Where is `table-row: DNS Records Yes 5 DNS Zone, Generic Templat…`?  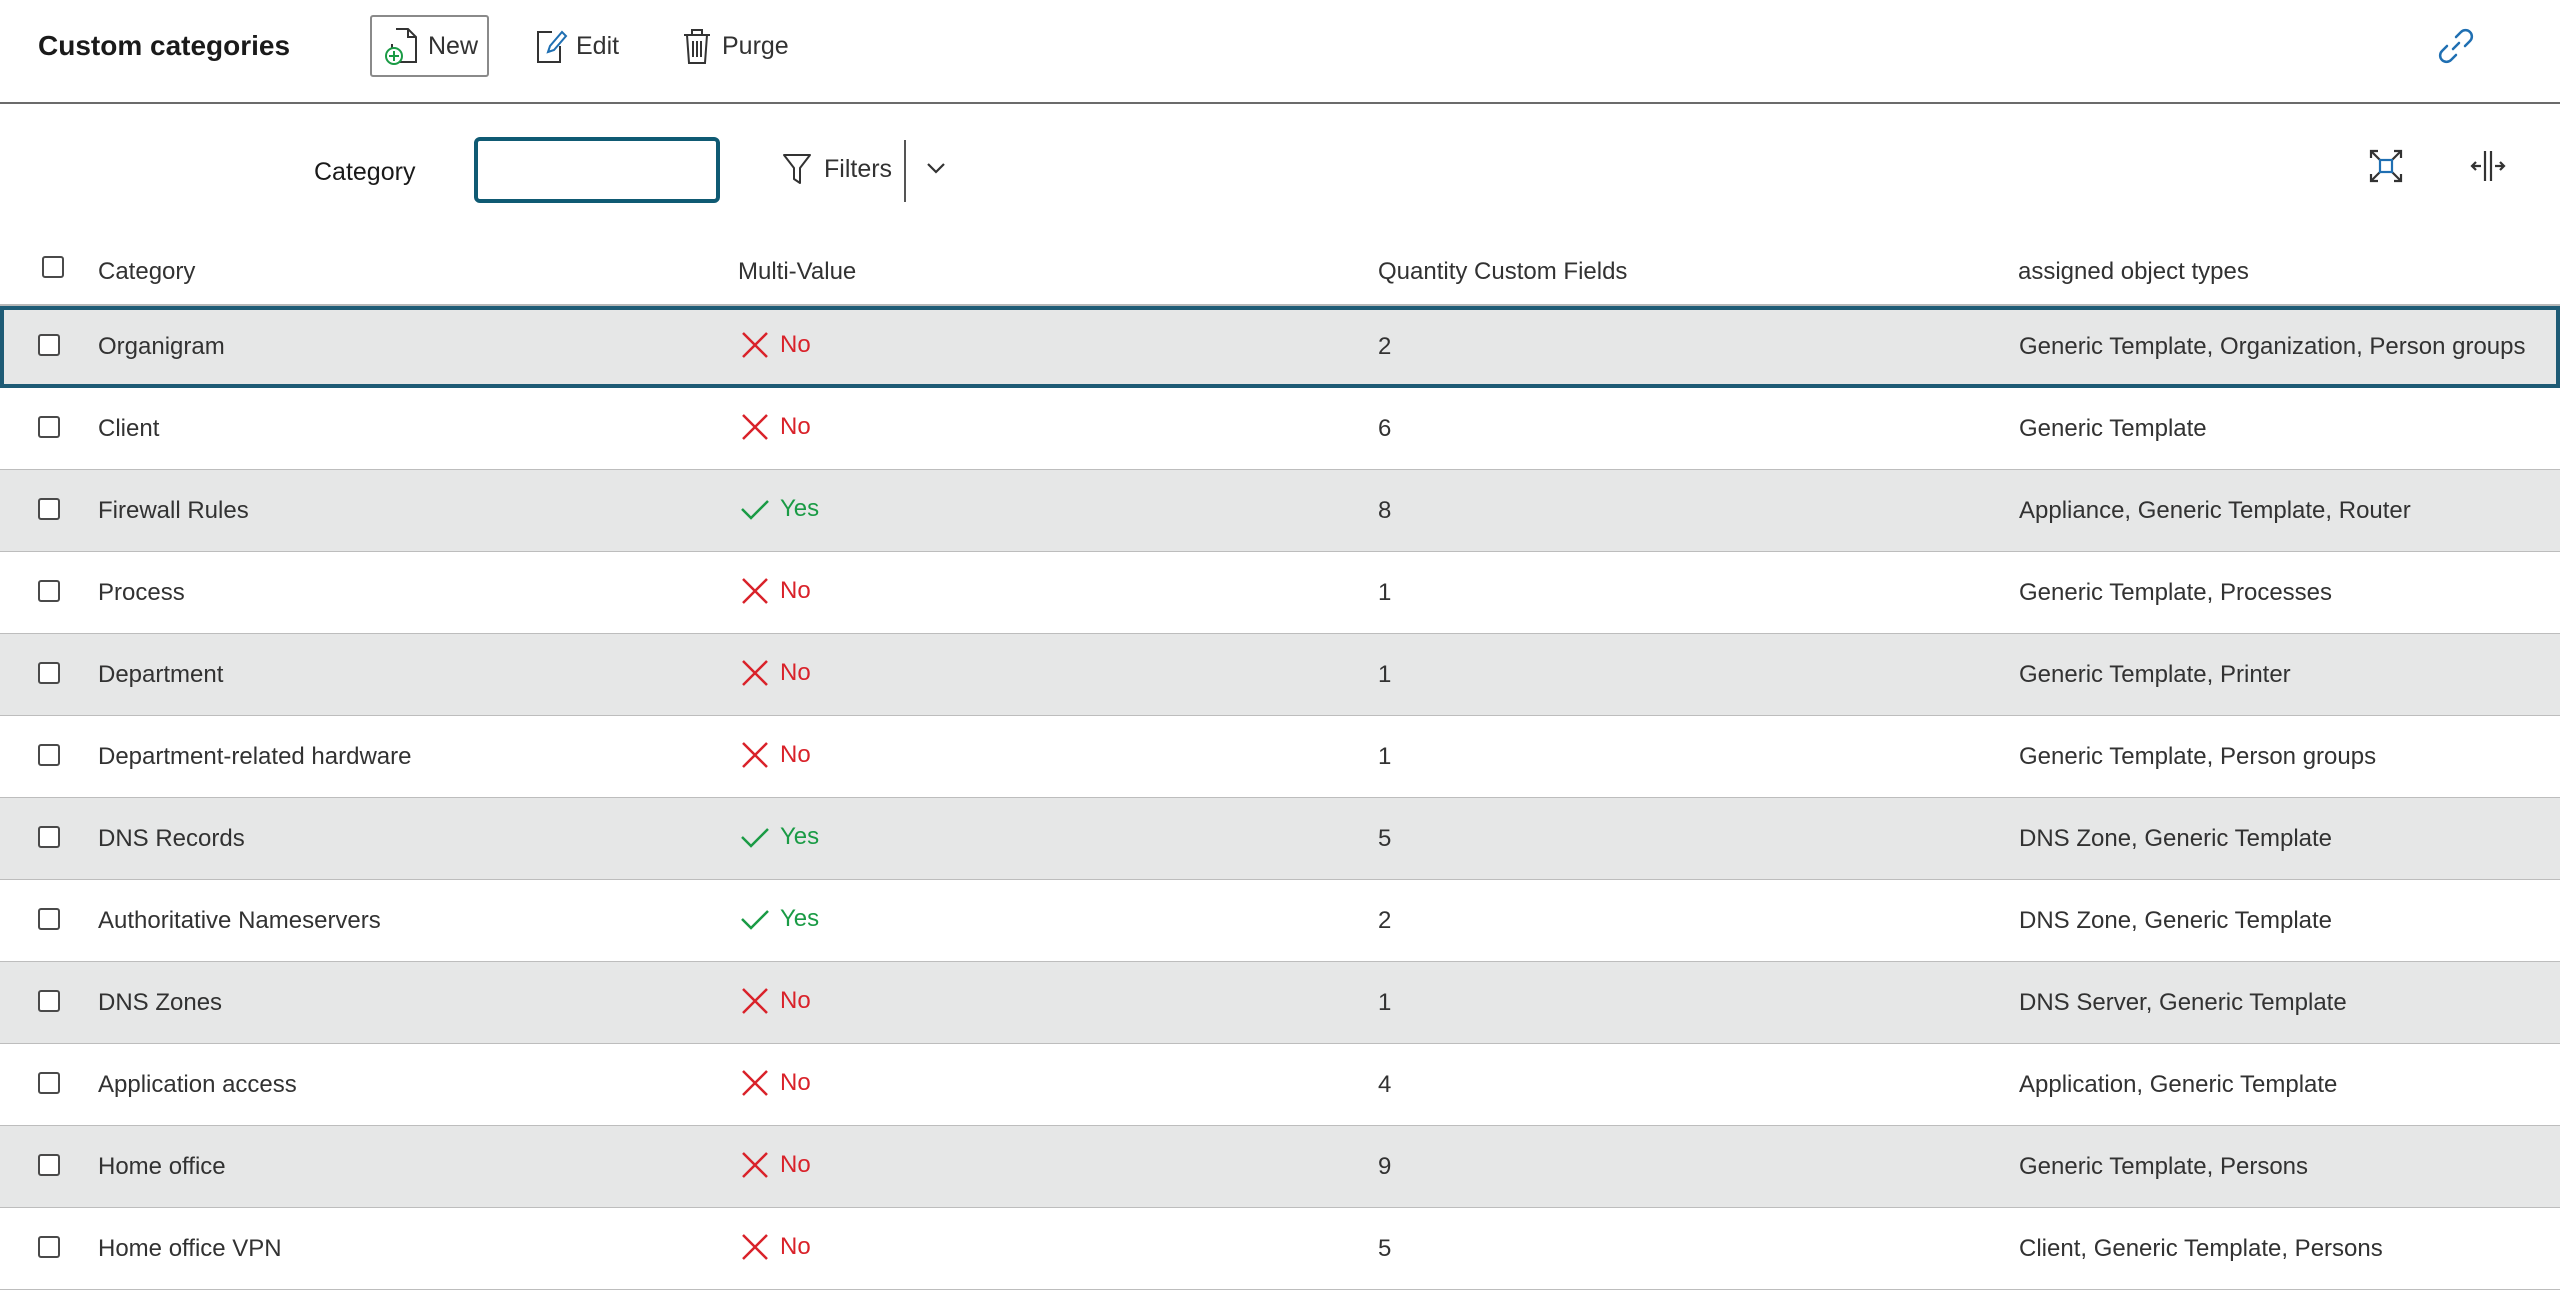
table-row: DNS Records Yes 5 DNS Zone, Generic Templat… is located at coordinates (1280, 839).